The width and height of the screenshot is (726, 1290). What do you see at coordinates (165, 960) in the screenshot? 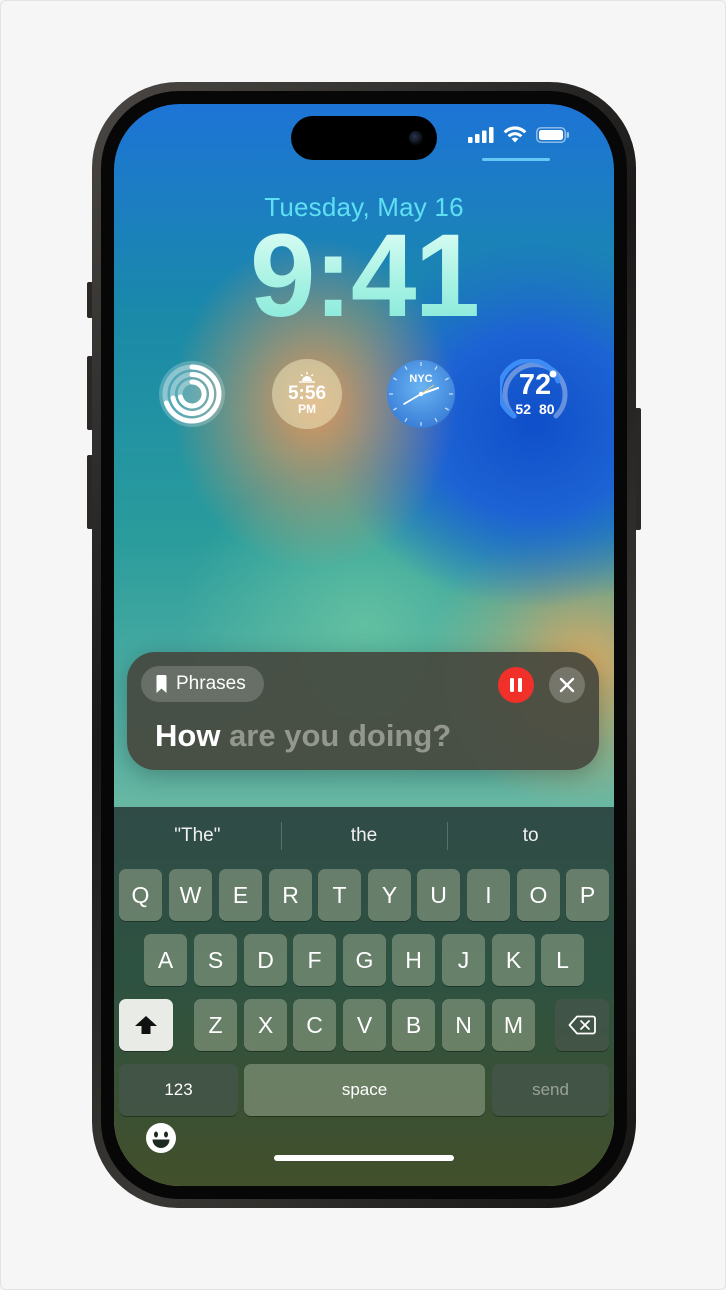
I see `key-a: A` at bounding box center [165, 960].